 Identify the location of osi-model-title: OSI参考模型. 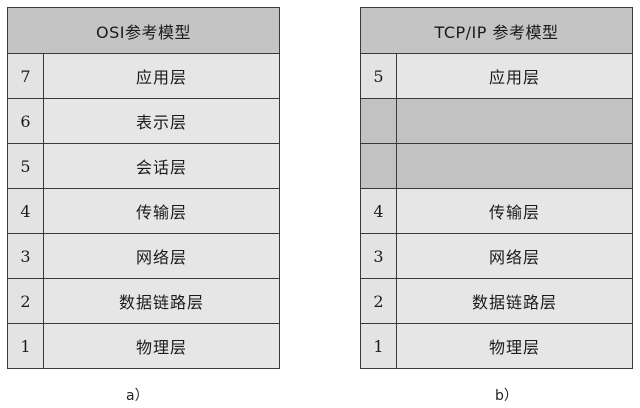
(143, 31).